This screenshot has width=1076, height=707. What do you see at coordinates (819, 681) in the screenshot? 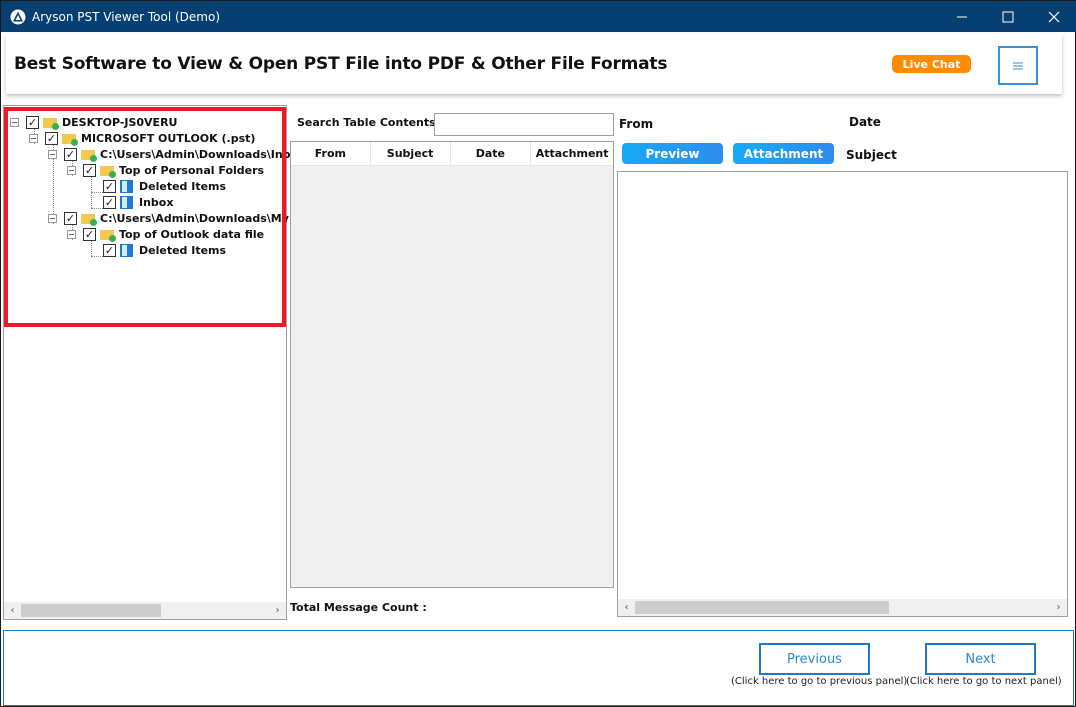
I see `previous-hint: (Click here to go to previous panel)` at bounding box center [819, 681].